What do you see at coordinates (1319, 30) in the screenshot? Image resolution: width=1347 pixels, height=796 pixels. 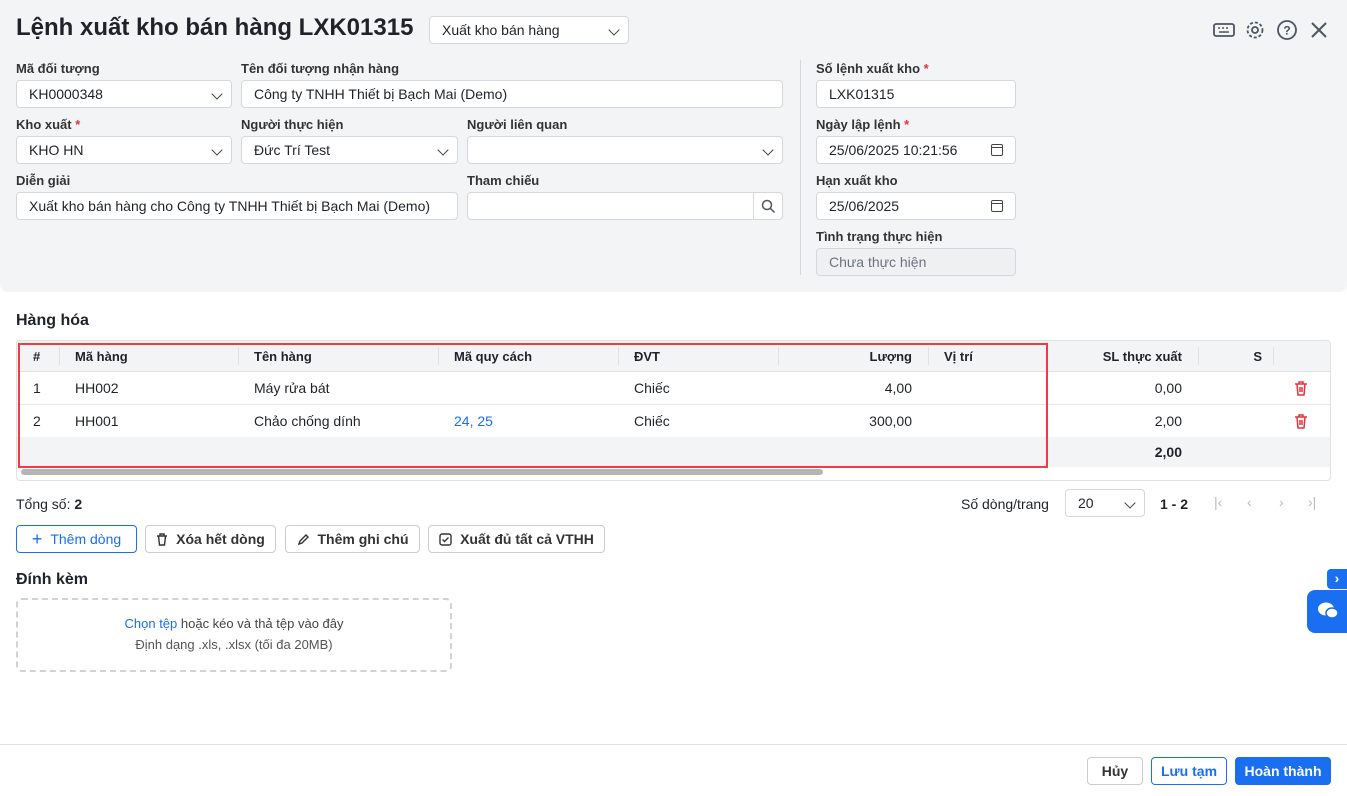 I see `close-icon` at bounding box center [1319, 30].